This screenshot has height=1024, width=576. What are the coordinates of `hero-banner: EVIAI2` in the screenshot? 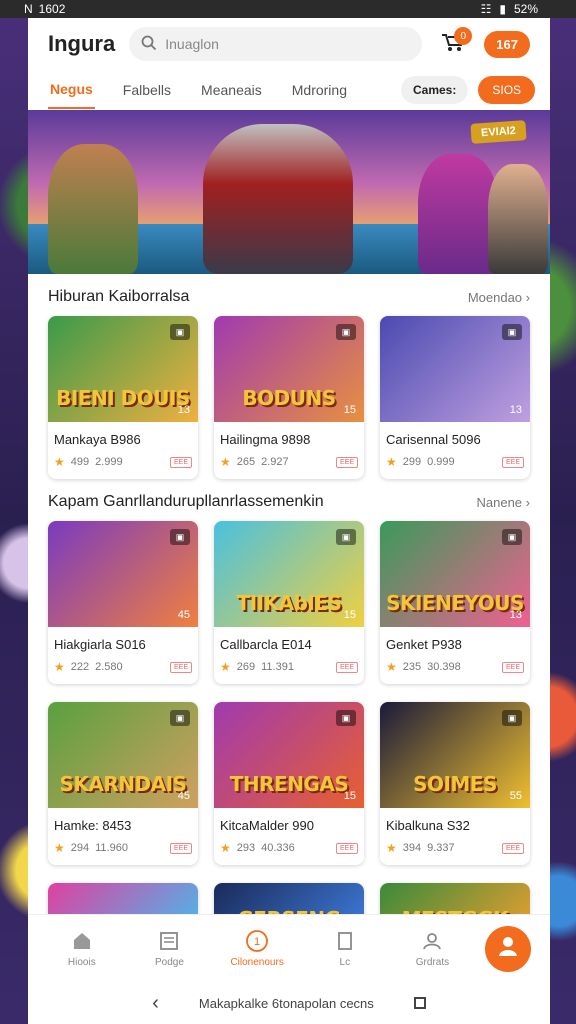 It's located at (289, 192).